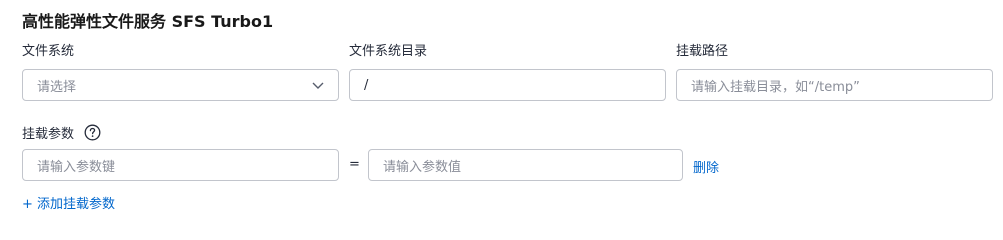  Describe the element at coordinates (76, 167) in the screenshot. I see `param-key-placeholder: 请输入参数键` at that location.